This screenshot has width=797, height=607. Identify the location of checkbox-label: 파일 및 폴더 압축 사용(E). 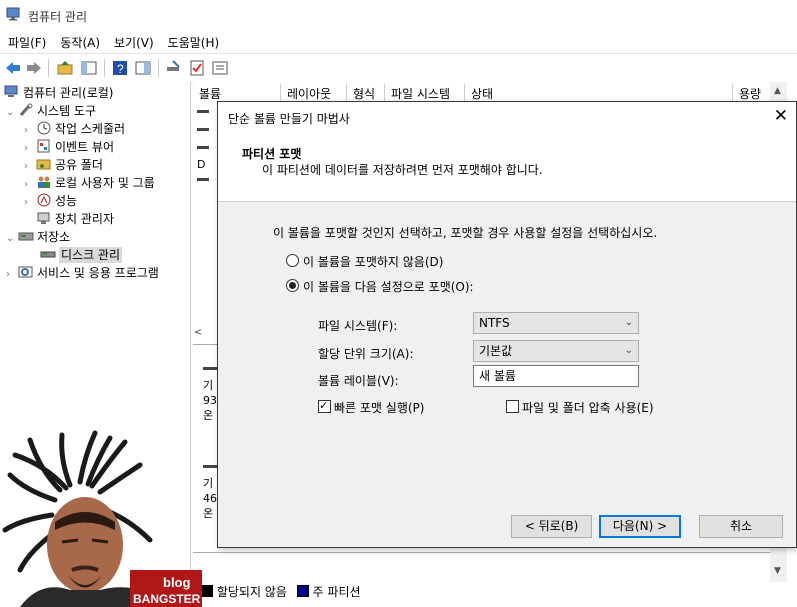
(588, 408).